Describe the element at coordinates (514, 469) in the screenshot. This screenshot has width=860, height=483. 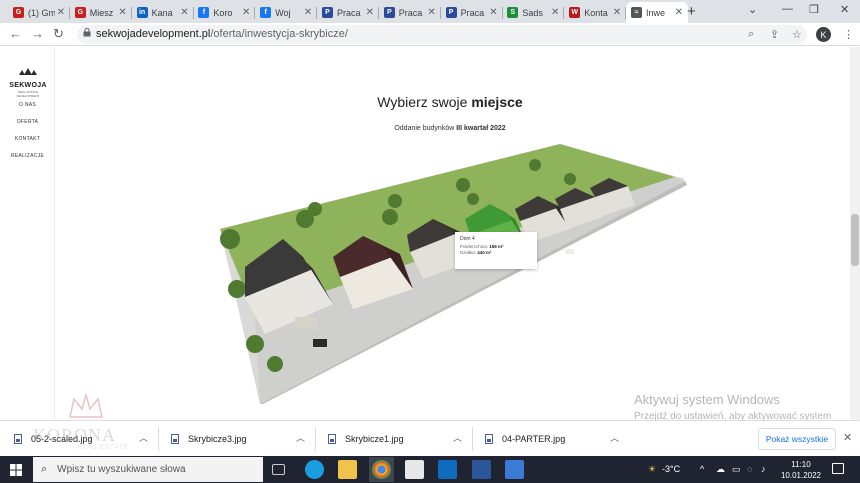
I see `photos-icon` at that location.